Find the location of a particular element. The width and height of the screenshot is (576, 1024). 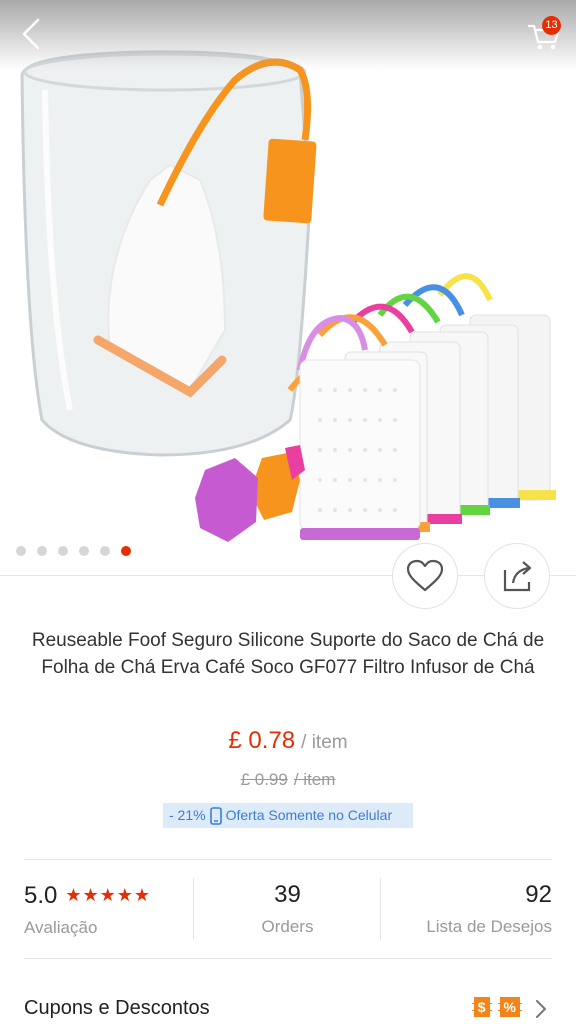

chevron-left-icon is located at coordinates (31, 34).